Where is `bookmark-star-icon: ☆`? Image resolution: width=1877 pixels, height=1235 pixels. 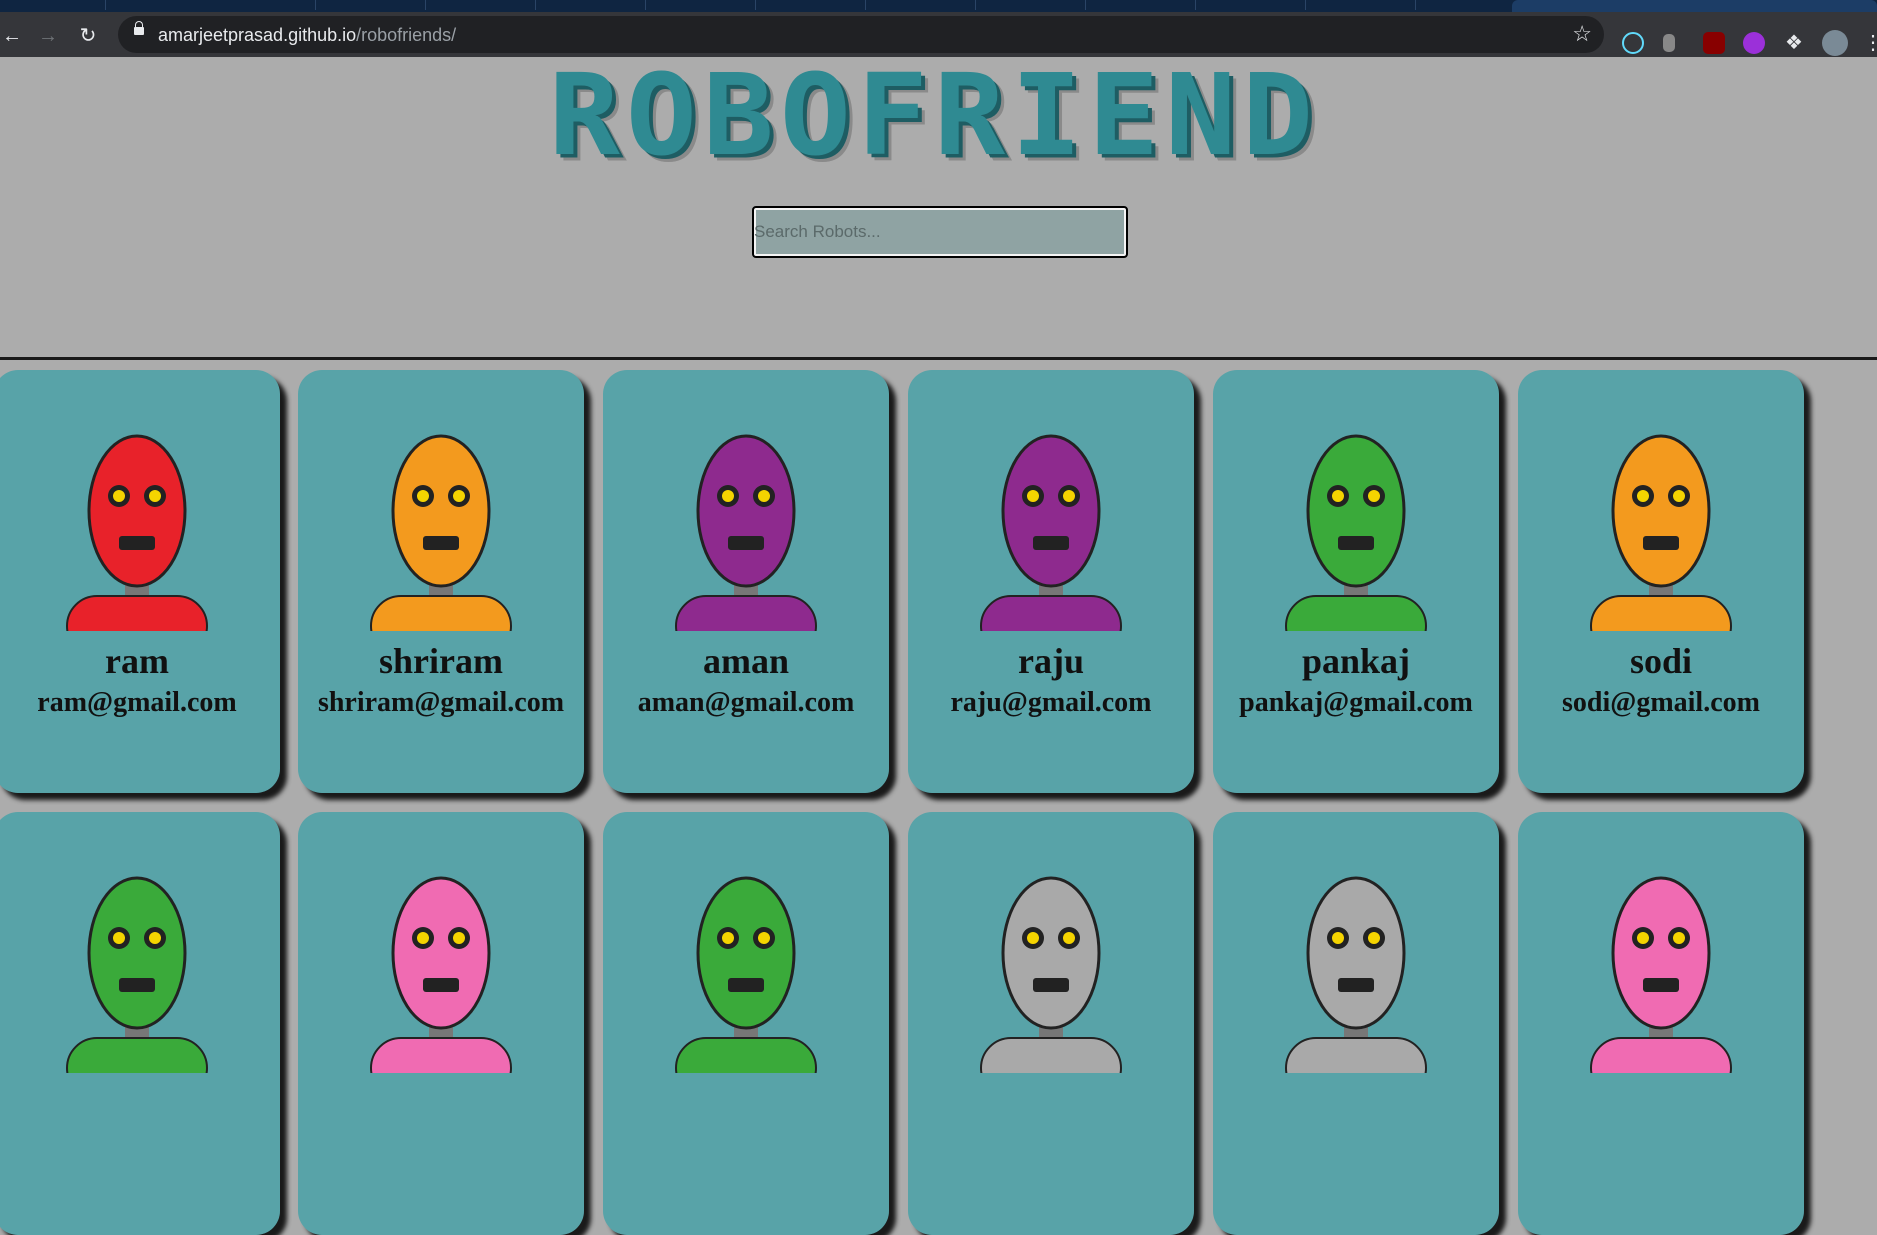
bookmark-star-icon: ☆ is located at coordinates (1582, 34).